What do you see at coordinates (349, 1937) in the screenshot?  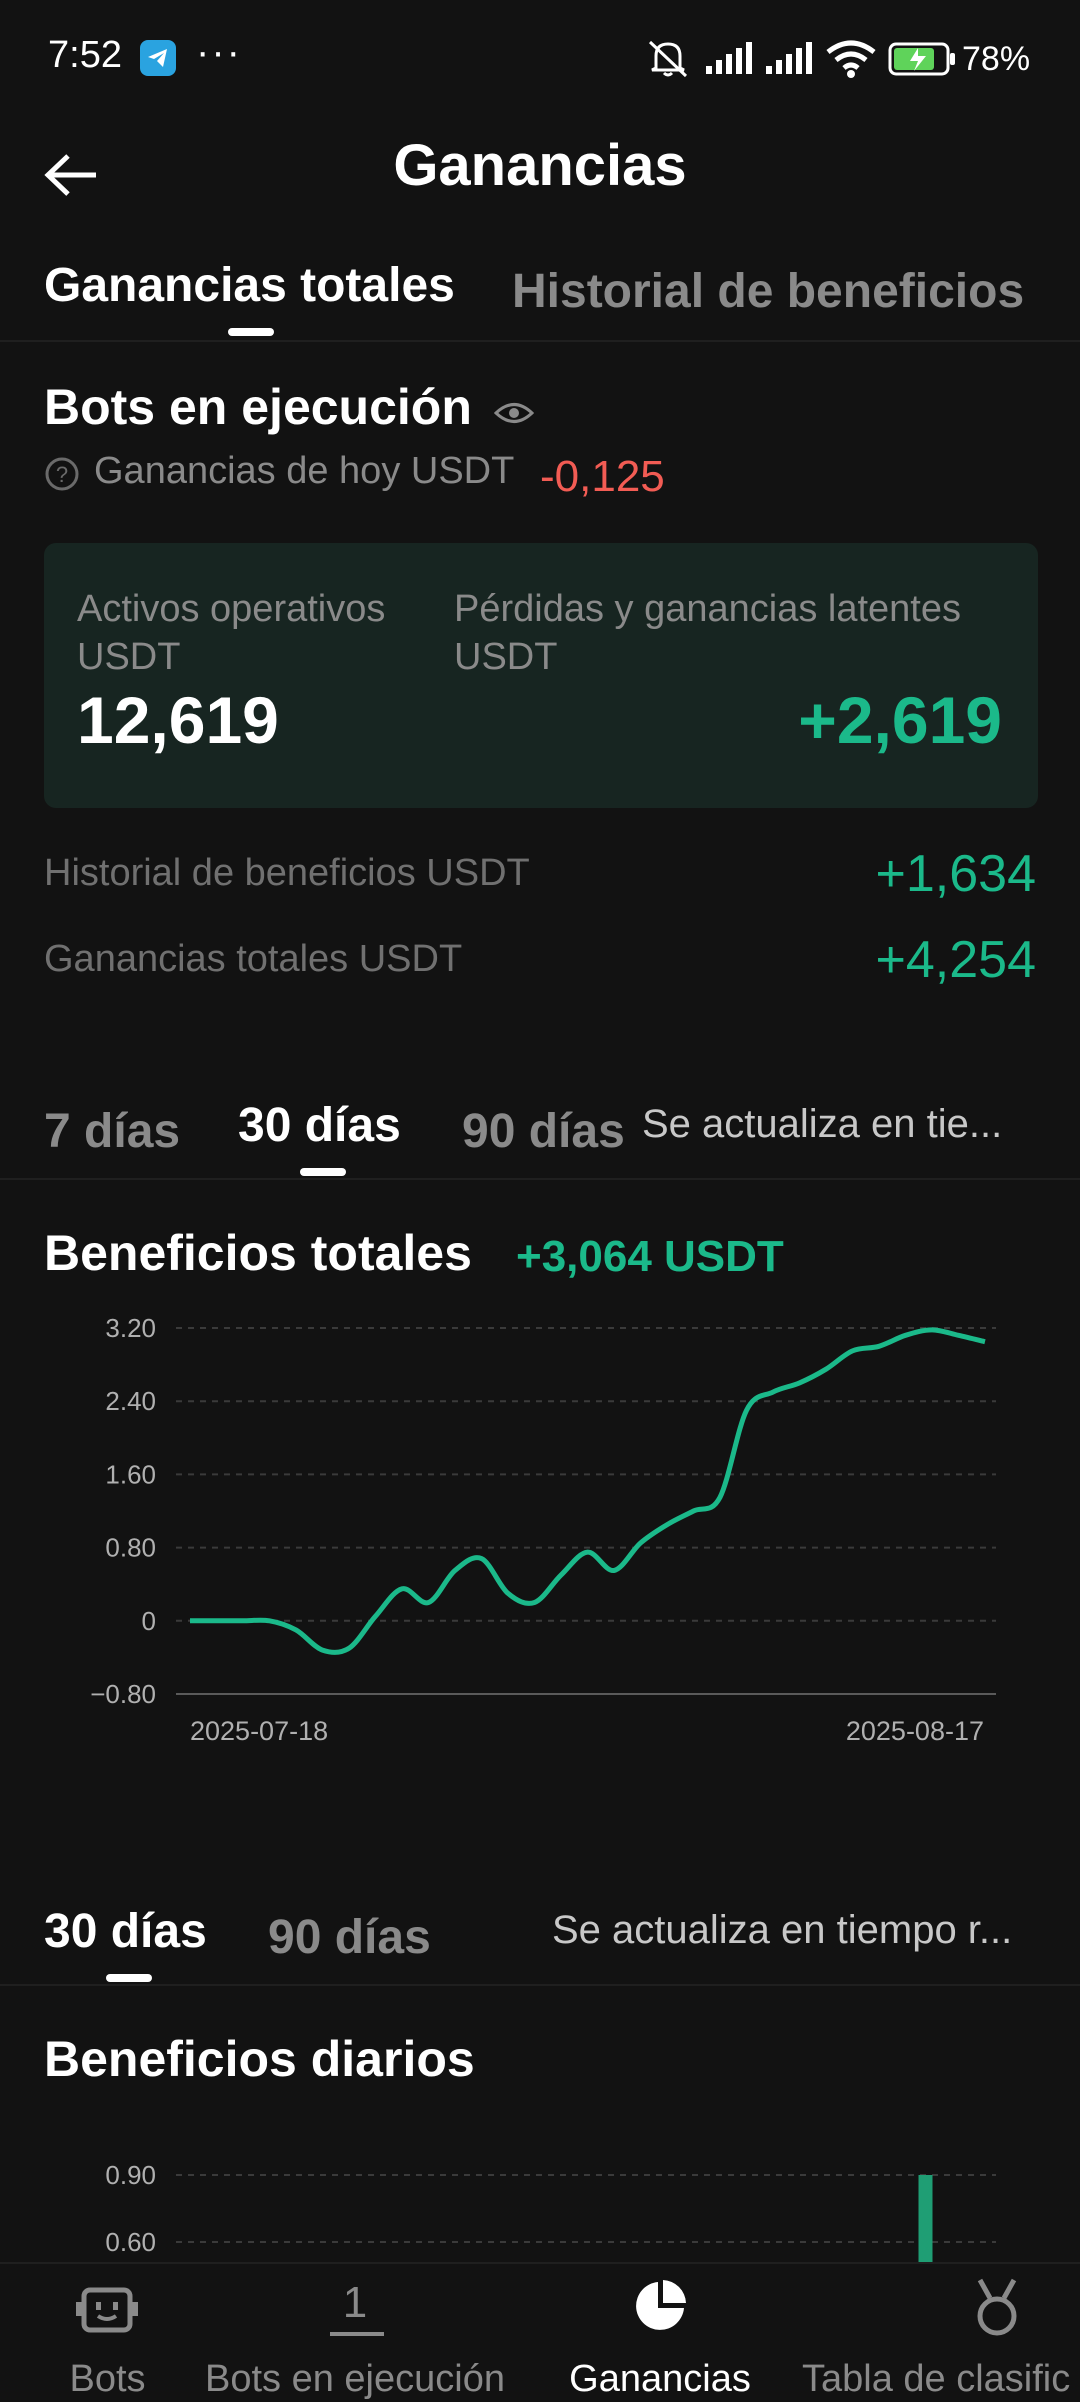 I see `daily-tab-90d: 90 días` at bounding box center [349, 1937].